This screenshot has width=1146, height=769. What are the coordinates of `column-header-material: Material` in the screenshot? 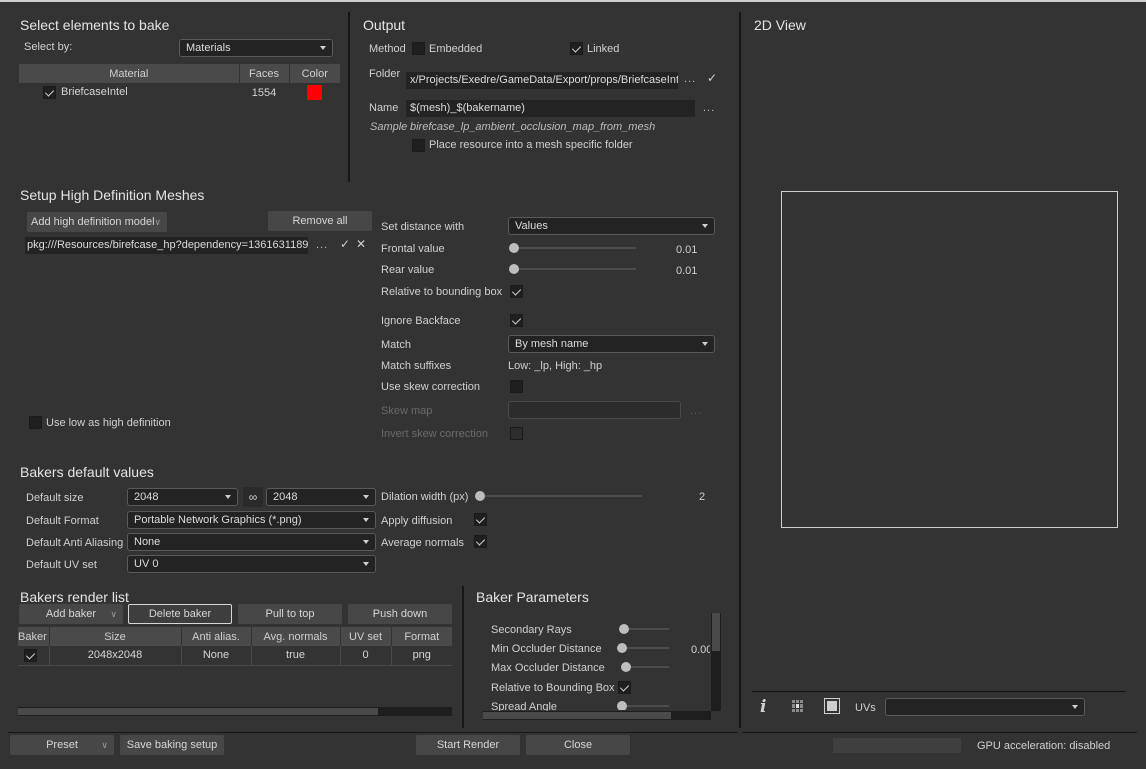 It's located at (129, 73).